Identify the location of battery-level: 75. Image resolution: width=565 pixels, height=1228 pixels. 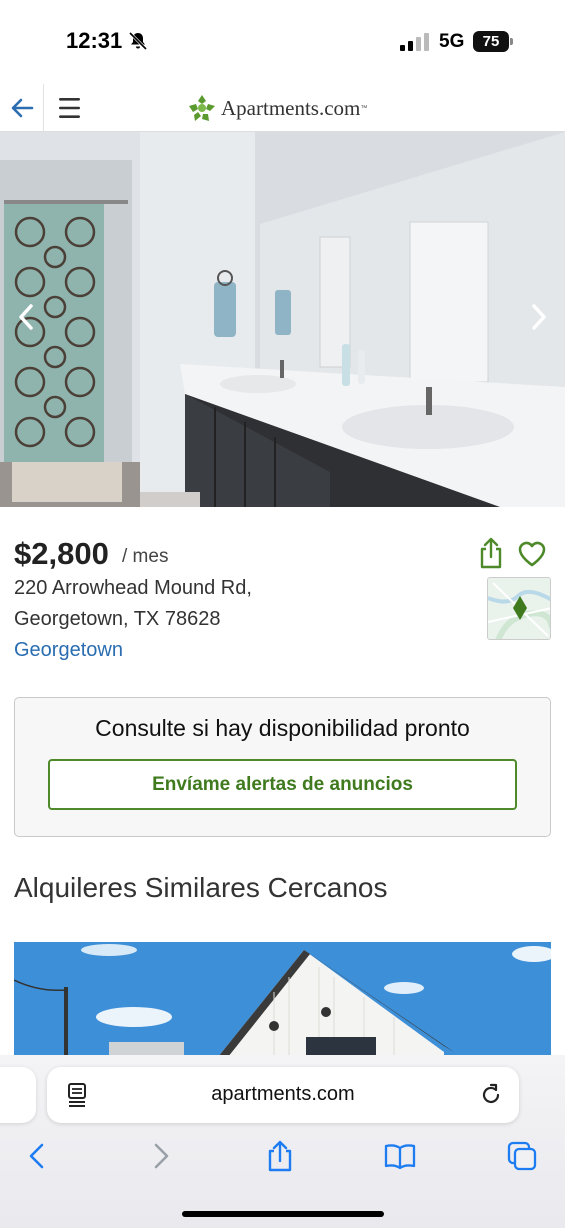
(491, 41).